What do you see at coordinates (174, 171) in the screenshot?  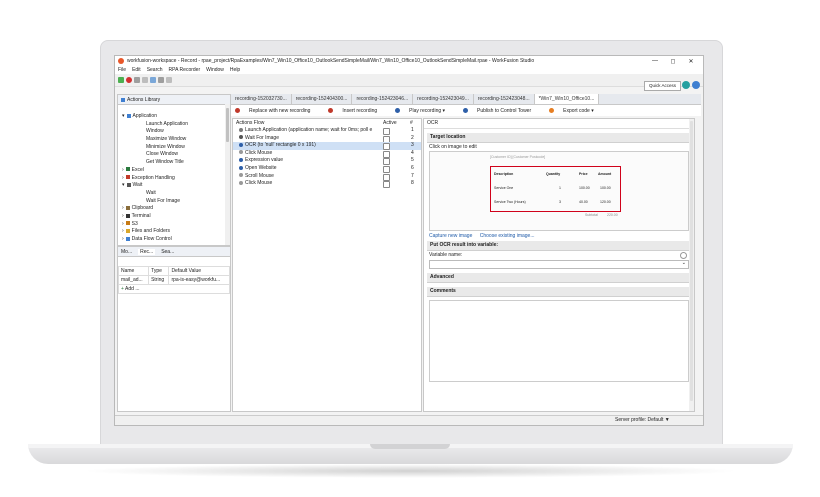 I see `tree-item: › Excel` at bounding box center [174, 171].